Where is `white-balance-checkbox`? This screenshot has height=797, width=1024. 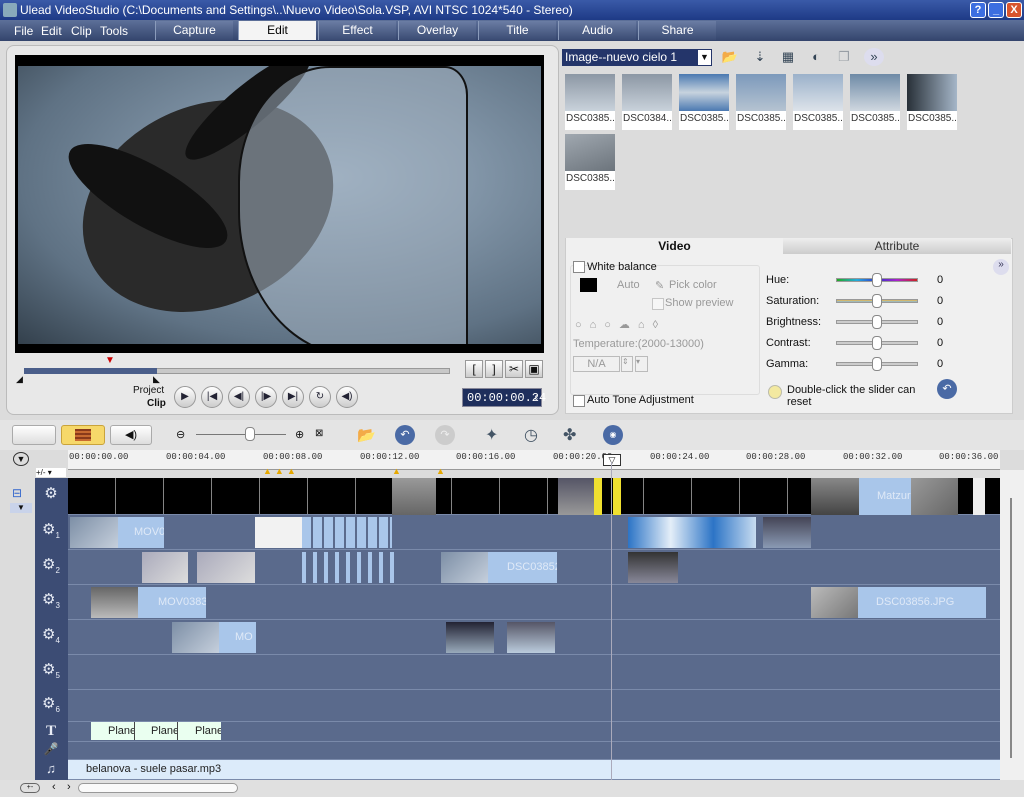 white-balance-checkbox is located at coordinates (579, 267).